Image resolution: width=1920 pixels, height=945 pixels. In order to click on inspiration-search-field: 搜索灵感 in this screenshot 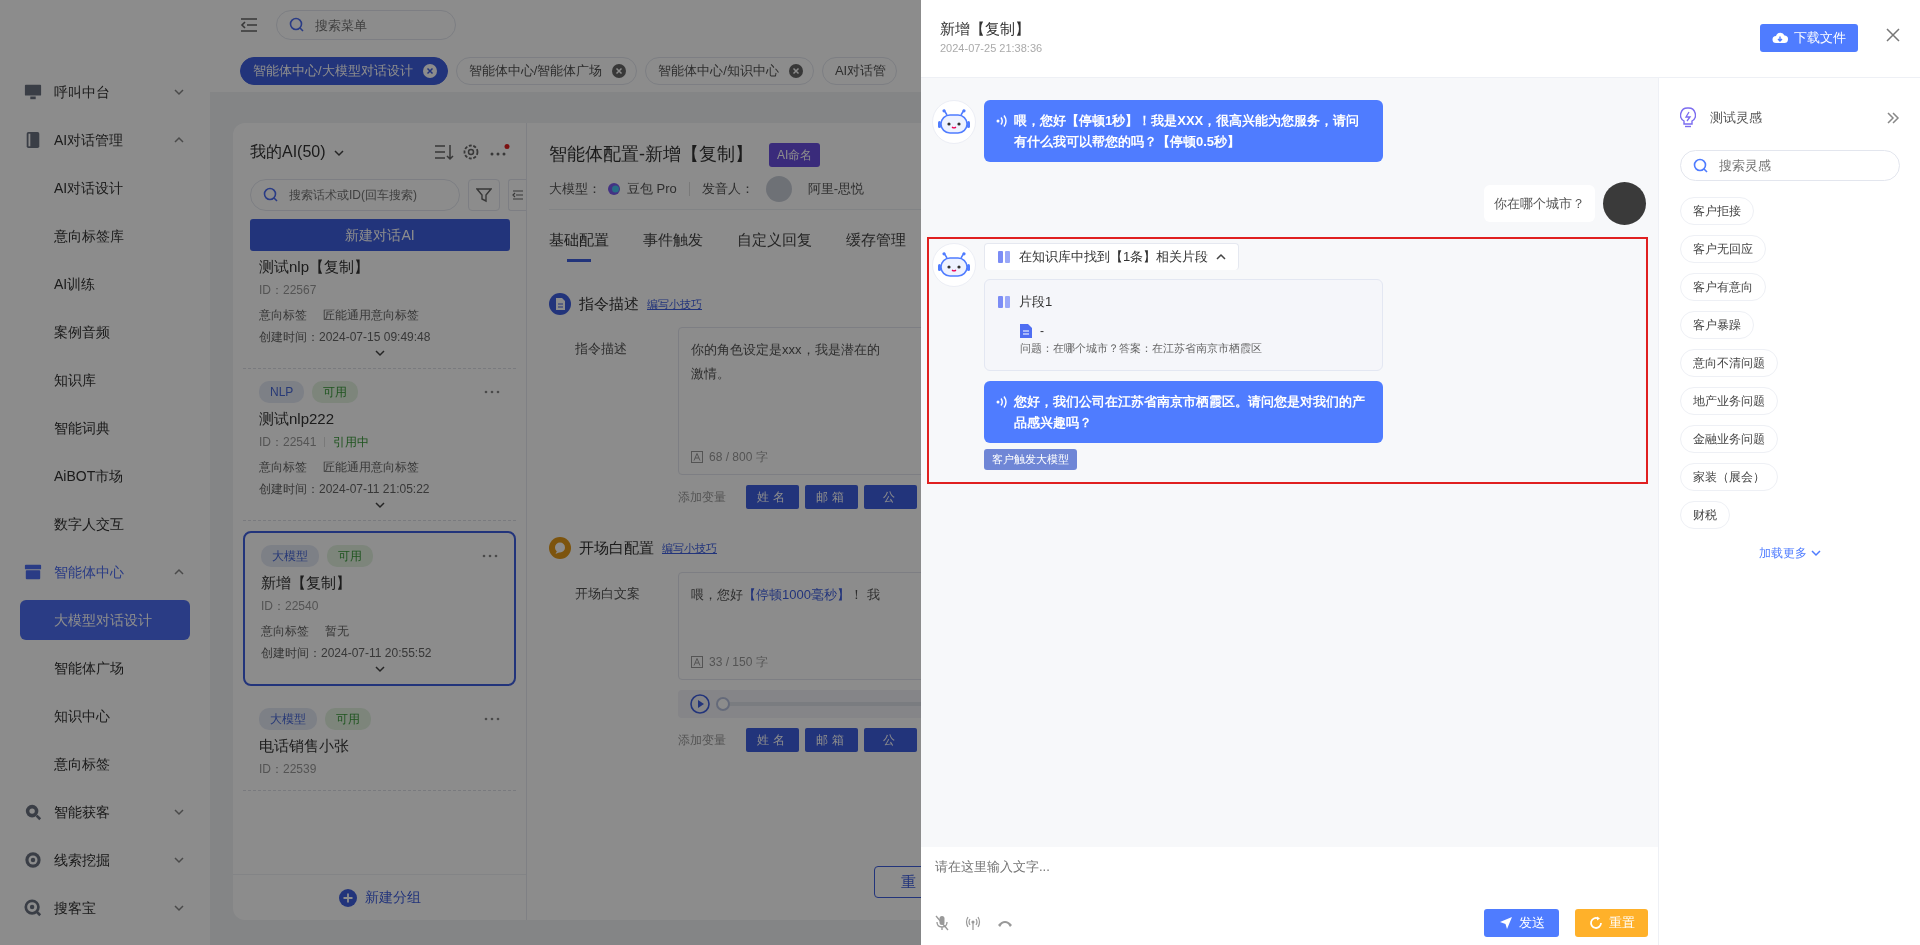, I will do `click(1790, 165)`.